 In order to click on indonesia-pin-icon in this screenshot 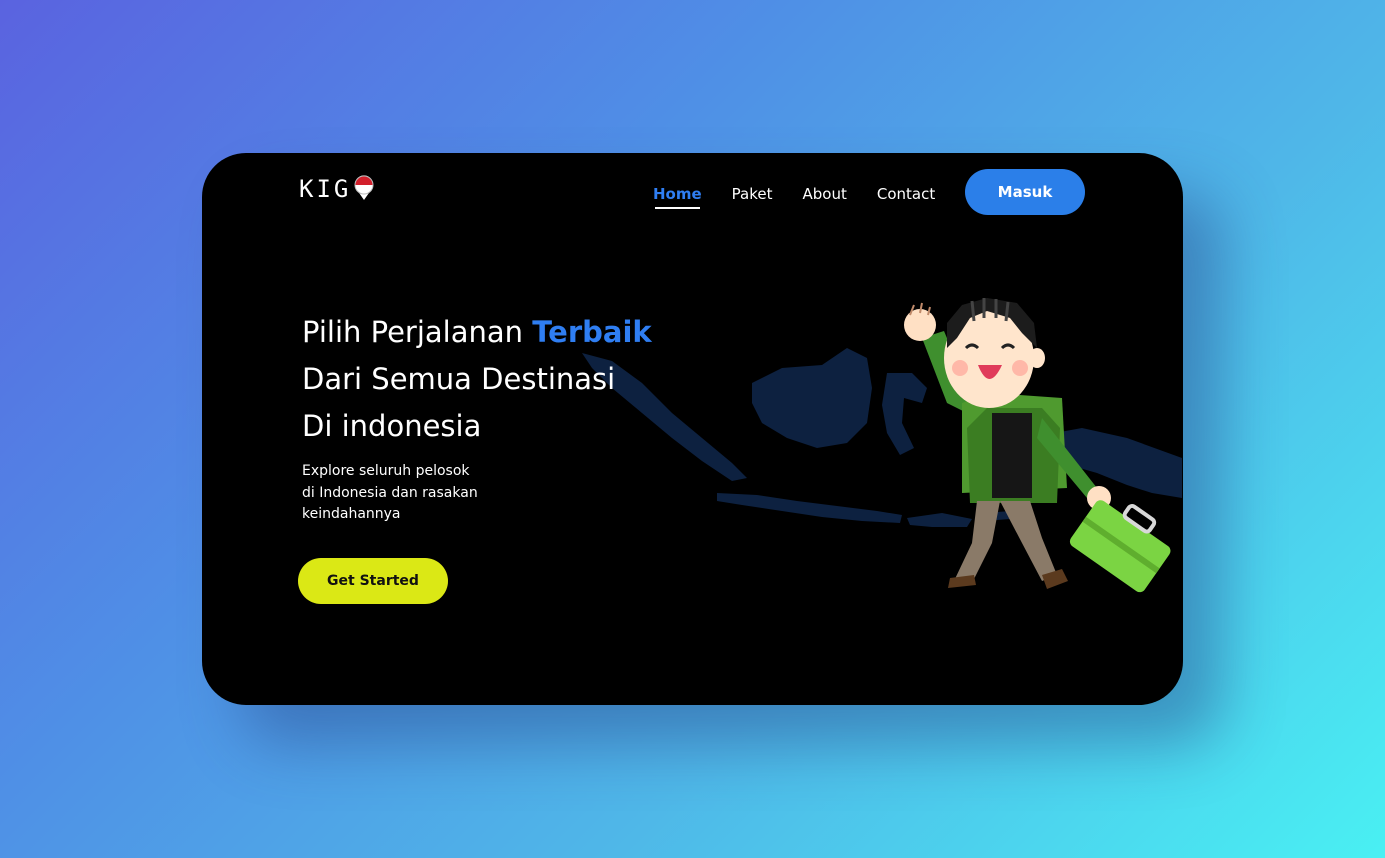, I will do `click(364, 187)`.